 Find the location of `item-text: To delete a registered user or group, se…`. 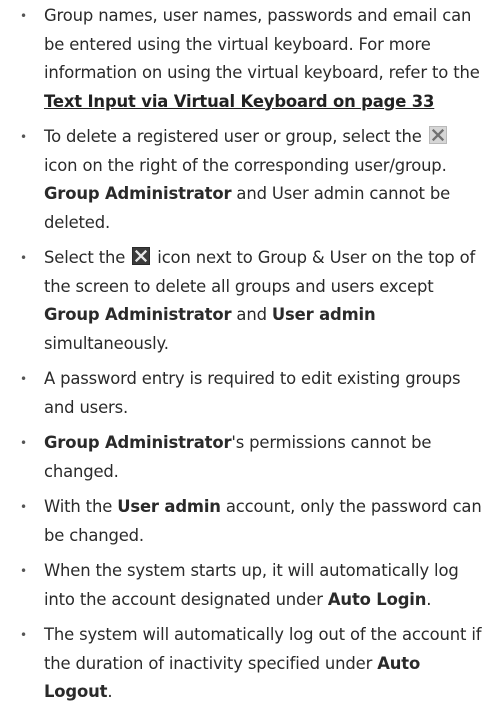

item-text: To delete a registered user or group, se… is located at coordinates (235, 136).